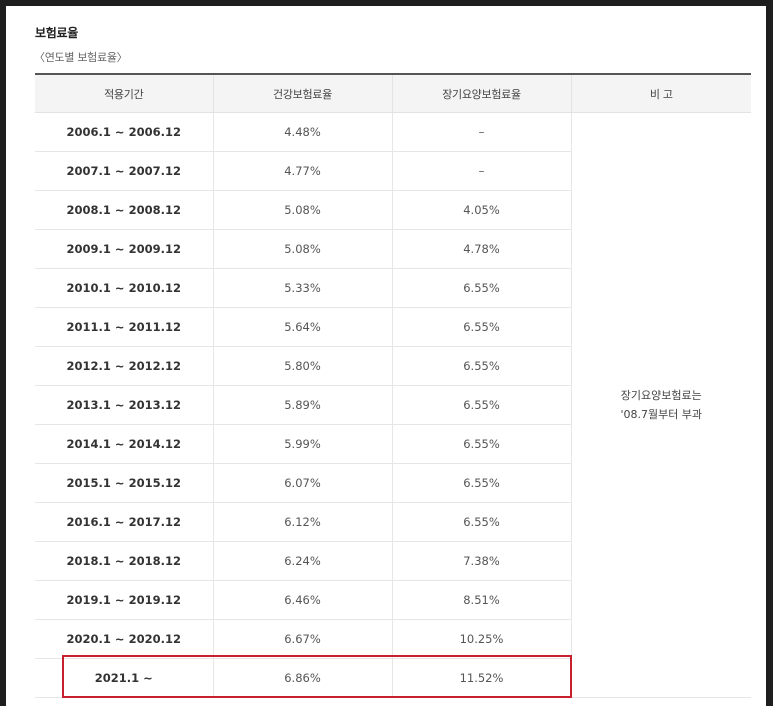 The image size is (773, 706). I want to click on remarks-line-1: 장기요양보험료는, so click(661, 395).